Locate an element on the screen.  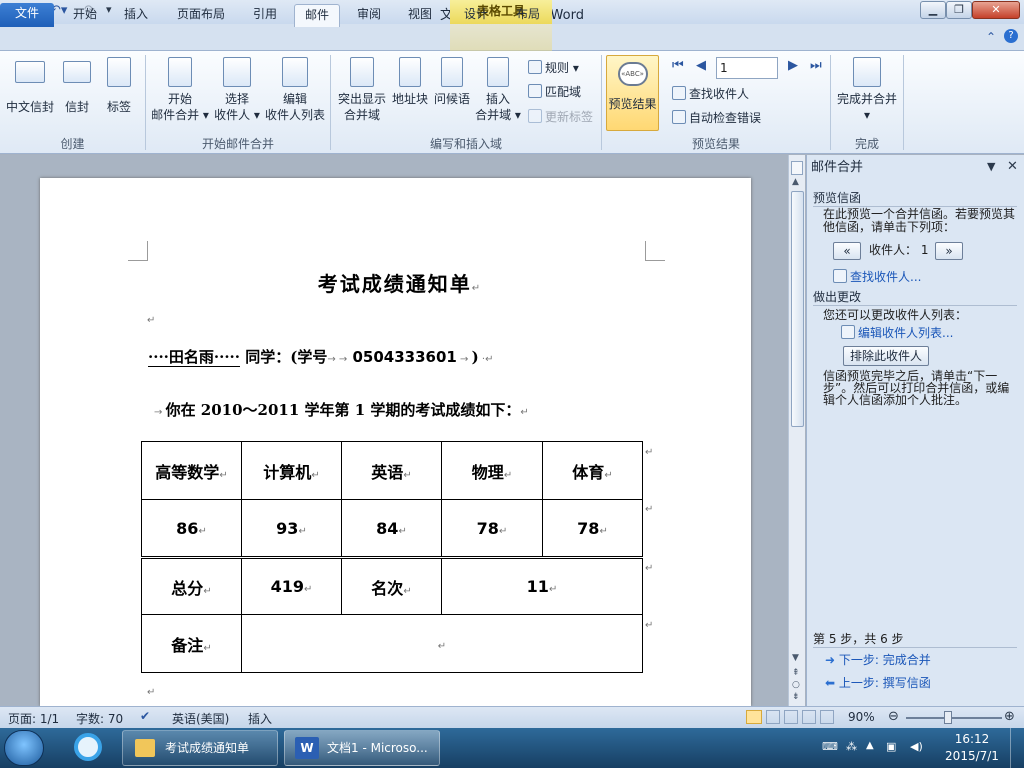
table-cell: ↵ is located at coordinates (442, 643).